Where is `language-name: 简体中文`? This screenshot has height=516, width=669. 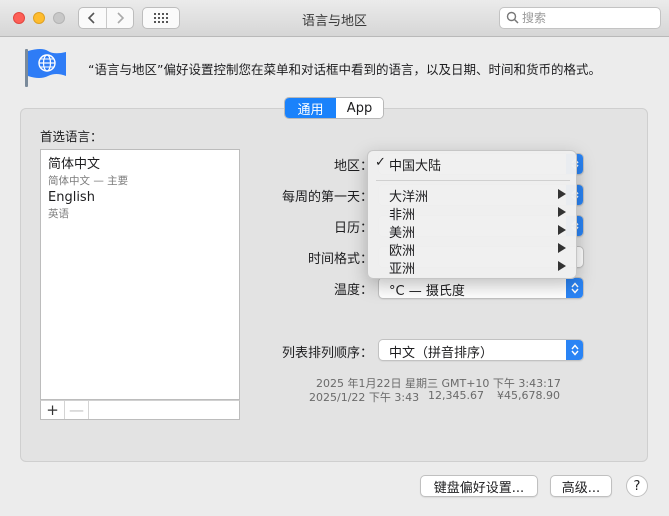 language-name: 简体中文 is located at coordinates (74, 164).